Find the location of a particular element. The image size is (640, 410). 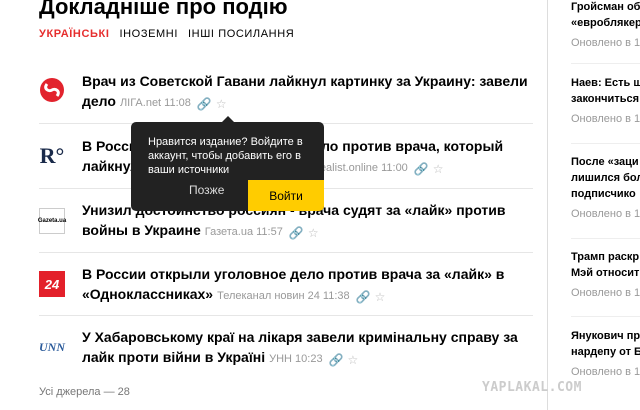

tab-foreign: ІНОЗЕМНІ is located at coordinates (148, 34).